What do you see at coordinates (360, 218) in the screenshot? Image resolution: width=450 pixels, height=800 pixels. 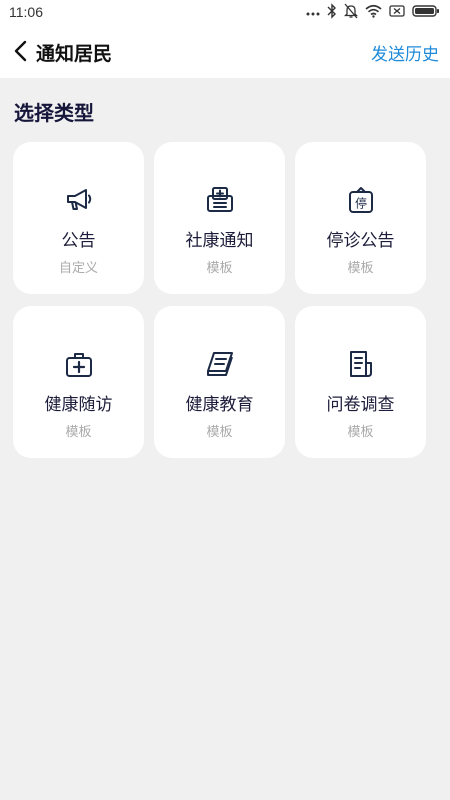 I see `card-suspension-notice: 停 停诊公告 模板` at bounding box center [360, 218].